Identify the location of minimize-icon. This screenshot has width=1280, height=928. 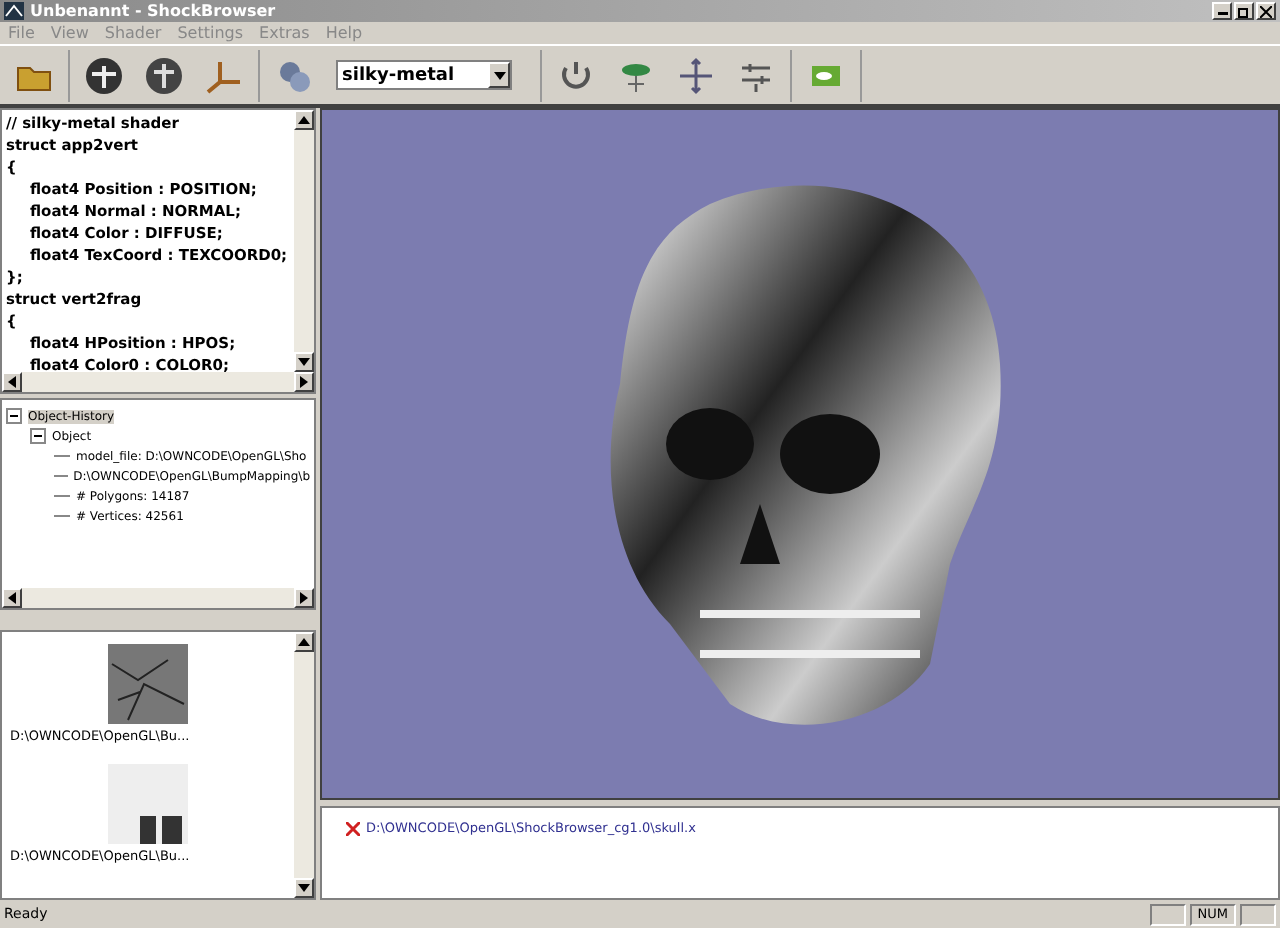
(1222, 11).